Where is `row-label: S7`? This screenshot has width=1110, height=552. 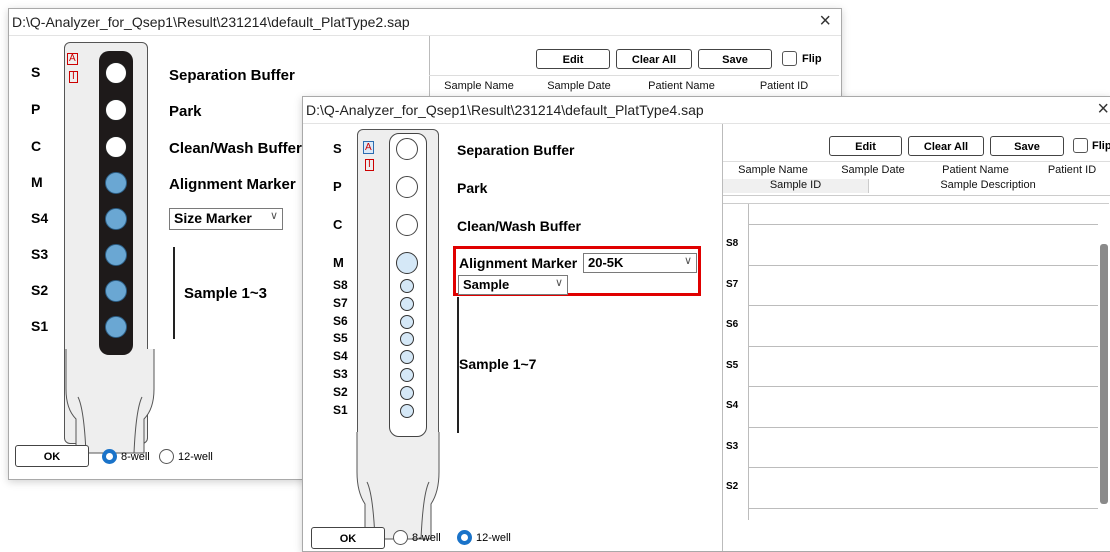
row-label: S7 is located at coordinates (340, 302).